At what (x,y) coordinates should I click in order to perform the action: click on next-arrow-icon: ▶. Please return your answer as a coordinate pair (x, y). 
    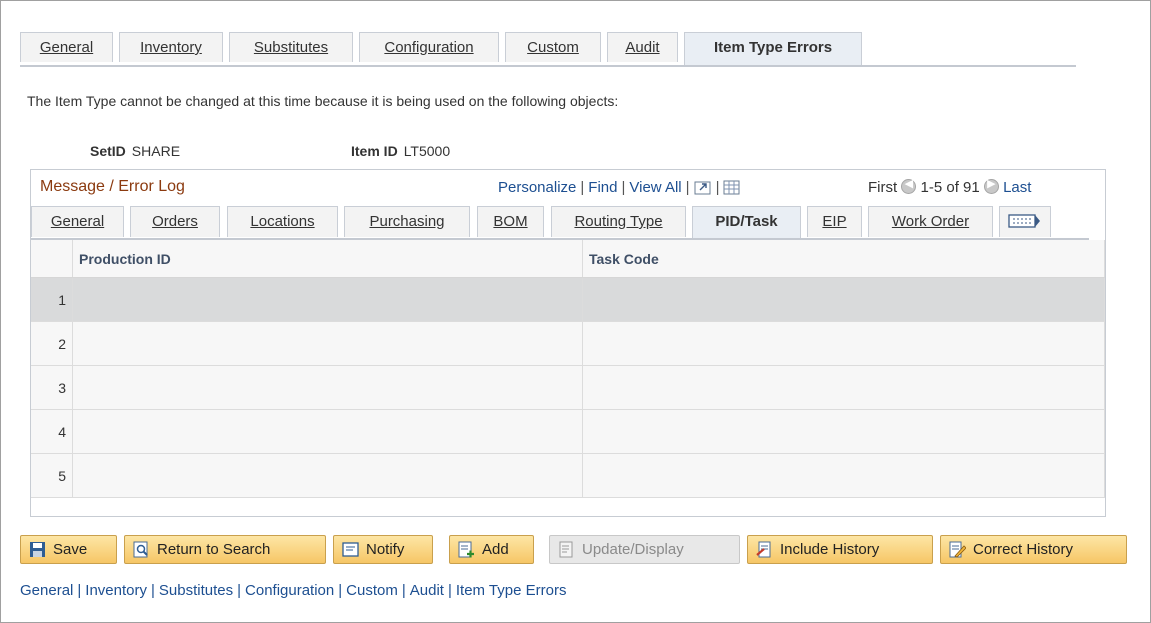
    Looking at the image, I should click on (991, 186).